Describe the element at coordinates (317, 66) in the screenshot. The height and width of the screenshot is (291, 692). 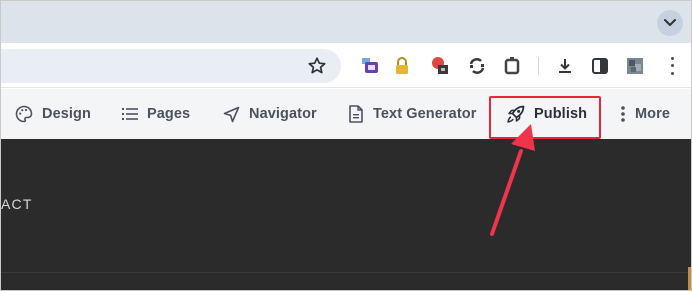
I see `star-icon` at that location.